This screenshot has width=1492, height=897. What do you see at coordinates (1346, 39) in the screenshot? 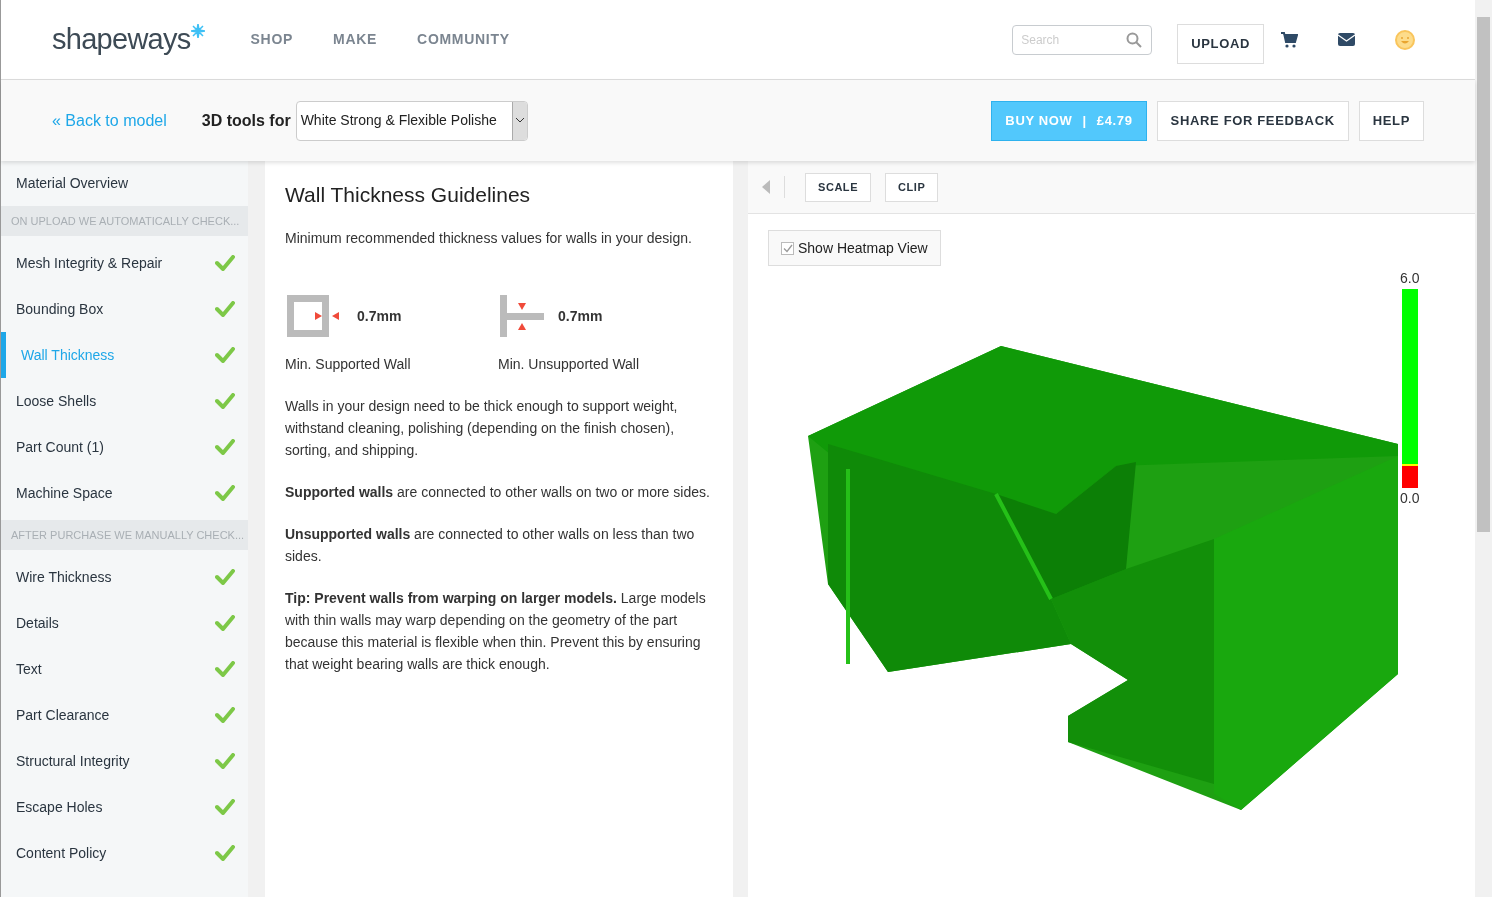
I see `mail-icon` at bounding box center [1346, 39].